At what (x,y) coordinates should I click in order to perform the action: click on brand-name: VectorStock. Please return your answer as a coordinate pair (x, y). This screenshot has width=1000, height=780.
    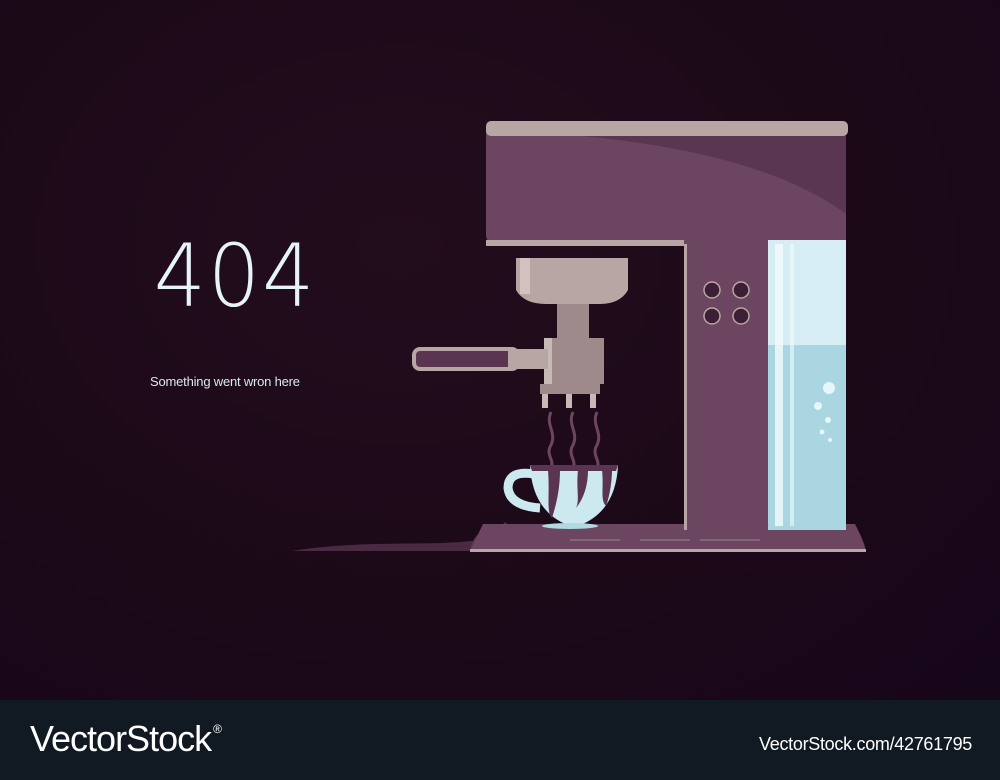
    Looking at the image, I should click on (121, 738).